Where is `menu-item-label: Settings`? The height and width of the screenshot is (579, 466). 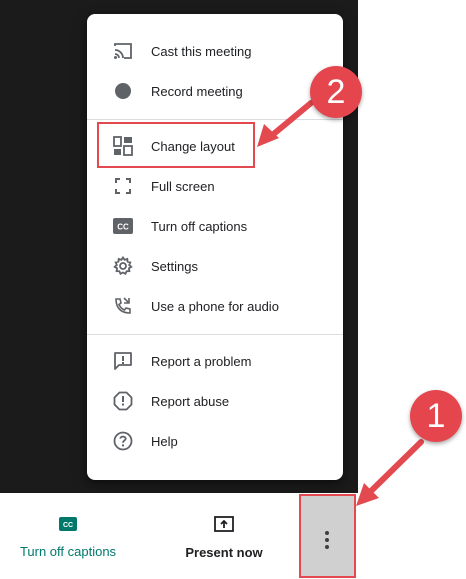 menu-item-label: Settings is located at coordinates (174, 266).